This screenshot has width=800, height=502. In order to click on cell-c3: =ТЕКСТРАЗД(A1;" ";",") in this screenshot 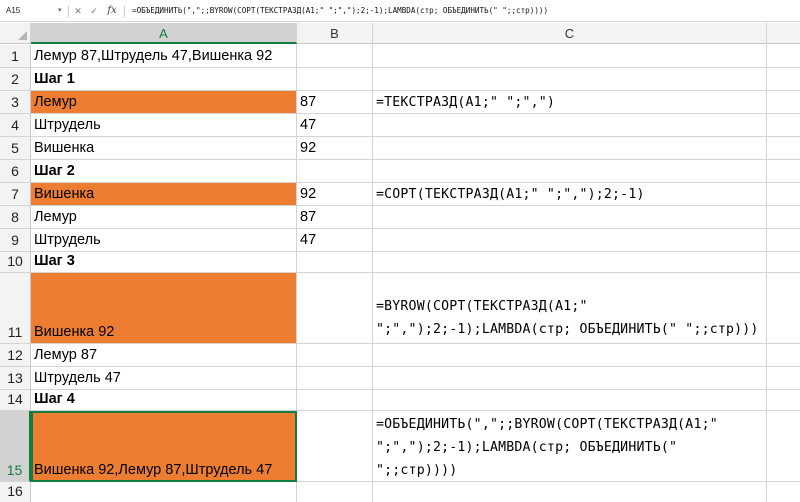, I will do `click(570, 102)`.